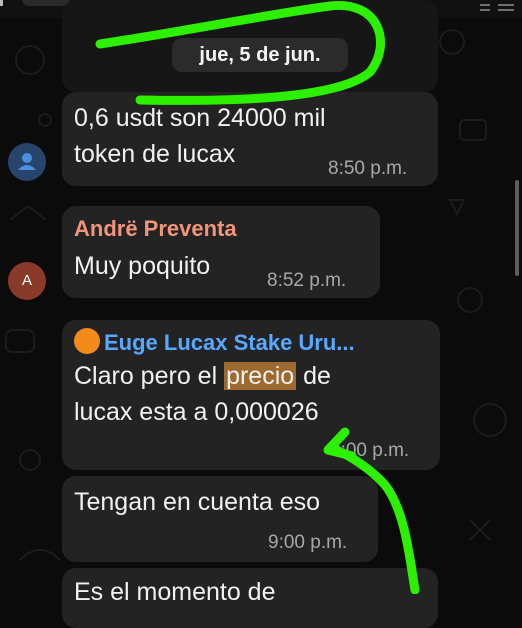 Image resolution: width=522 pixels, height=628 pixels. I want to click on header-pill, so click(46, 3).